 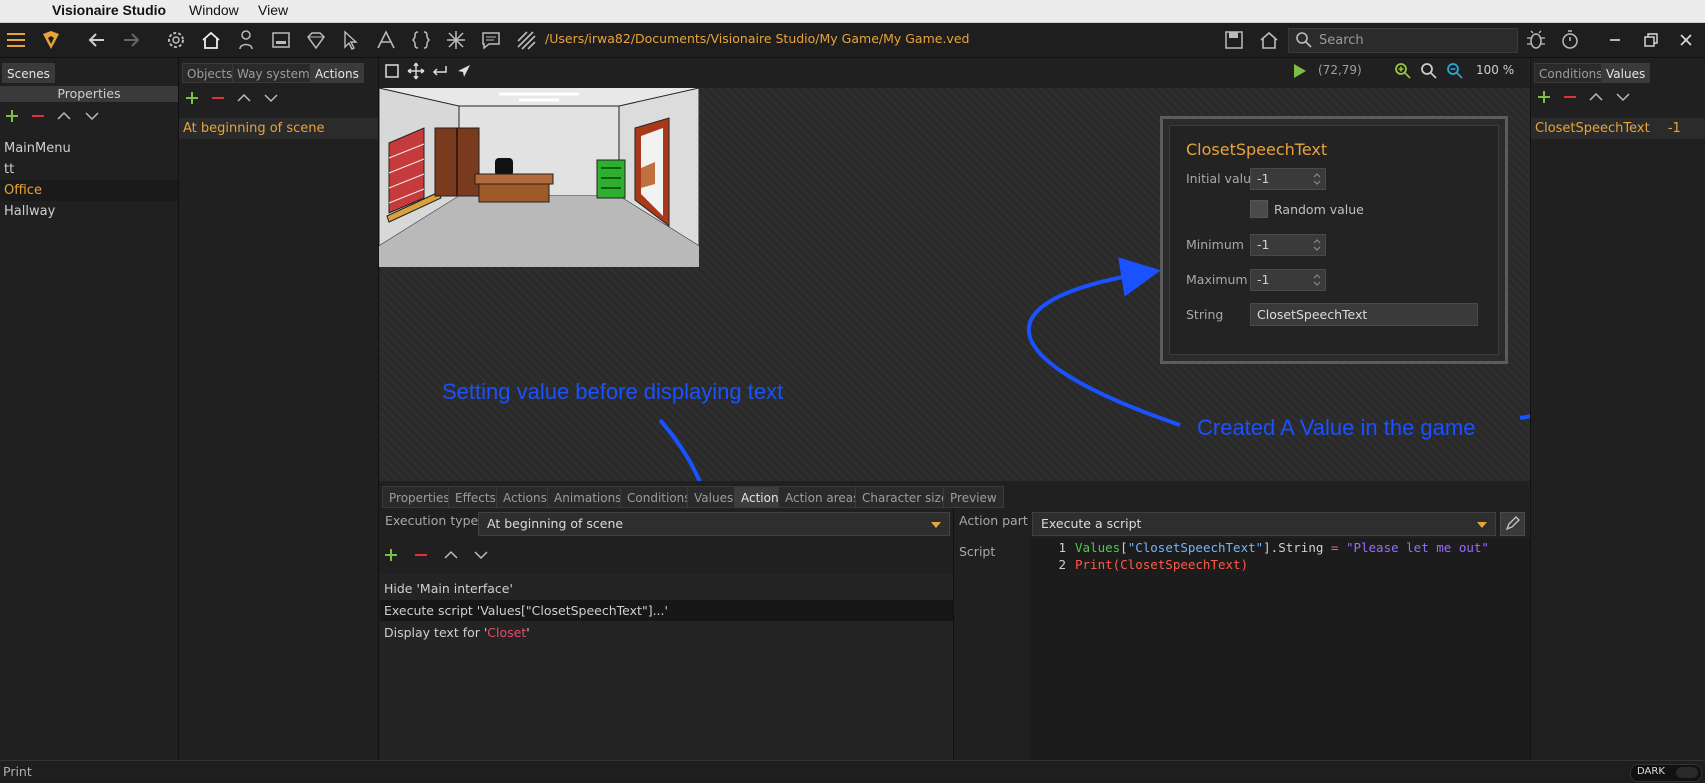 What do you see at coordinates (28, 73) in the screenshot?
I see `tab-scenes: Scenes` at bounding box center [28, 73].